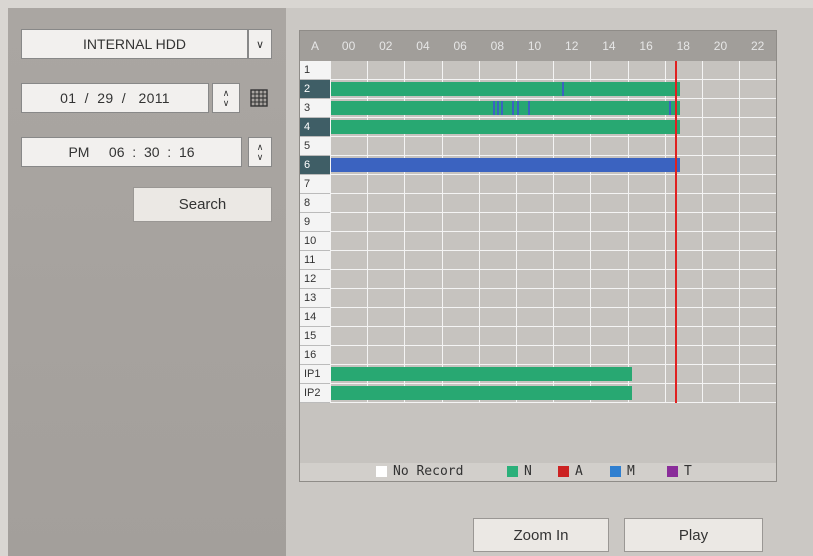 The height and width of the screenshot is (556, 813). Describe the element at coordinates (315, 165) in the screenshot. I see `channel-label: 6` at that location.